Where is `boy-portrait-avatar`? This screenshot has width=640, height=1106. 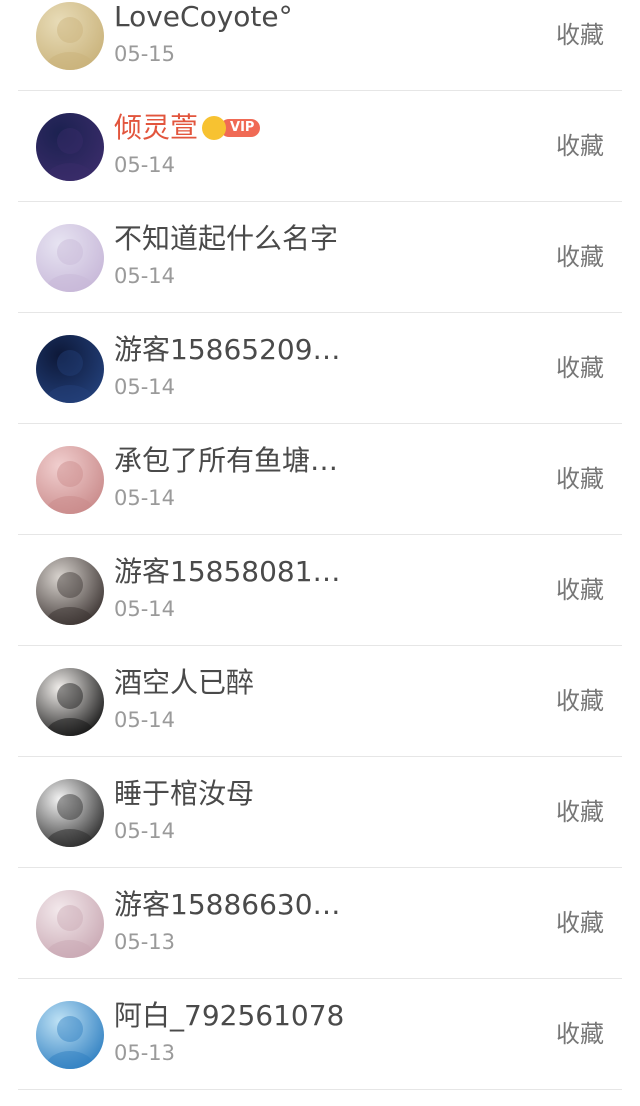
boy-portrait-avatar is located at coordinates (70, 591).